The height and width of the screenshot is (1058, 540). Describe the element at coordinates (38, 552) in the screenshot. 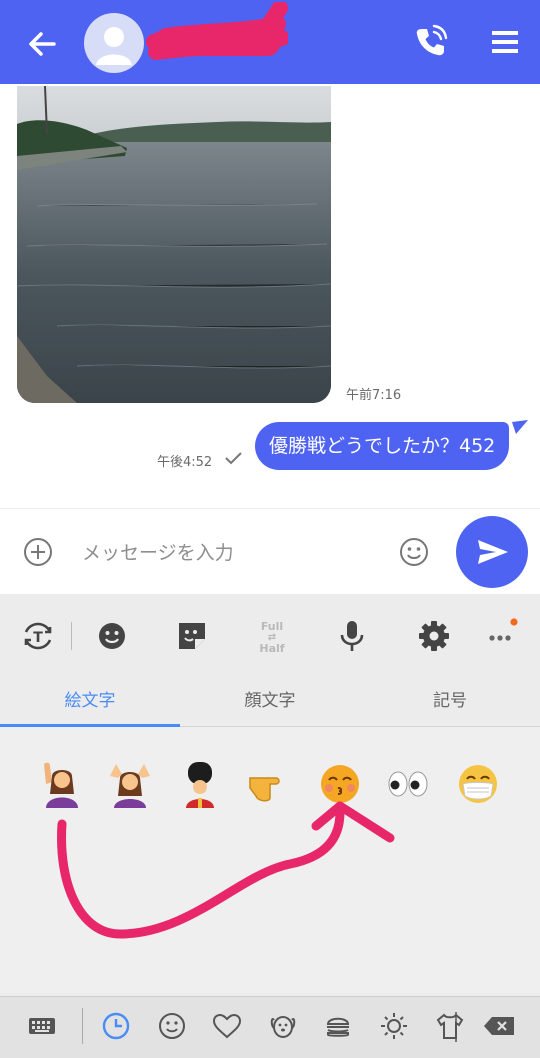

I see `plus-circle-icon` at that location.